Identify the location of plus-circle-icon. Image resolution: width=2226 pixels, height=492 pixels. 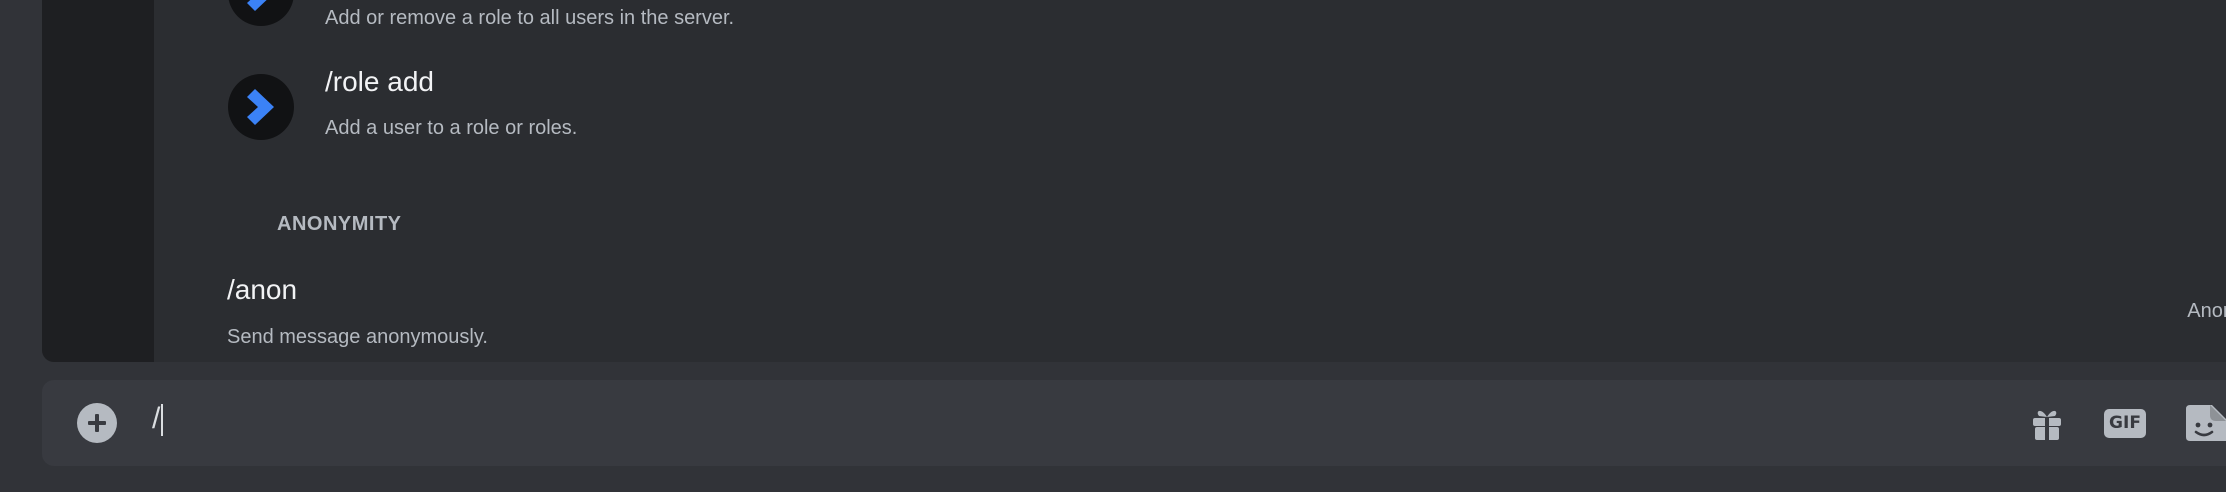
(97, 423).